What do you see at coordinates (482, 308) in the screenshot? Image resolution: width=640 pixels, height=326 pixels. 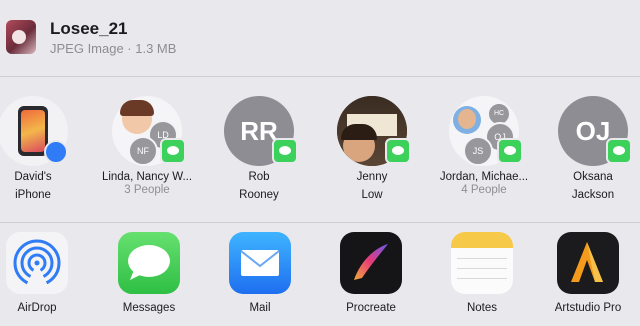 I see `app-label: Notes` at bounding box center [482, 308].